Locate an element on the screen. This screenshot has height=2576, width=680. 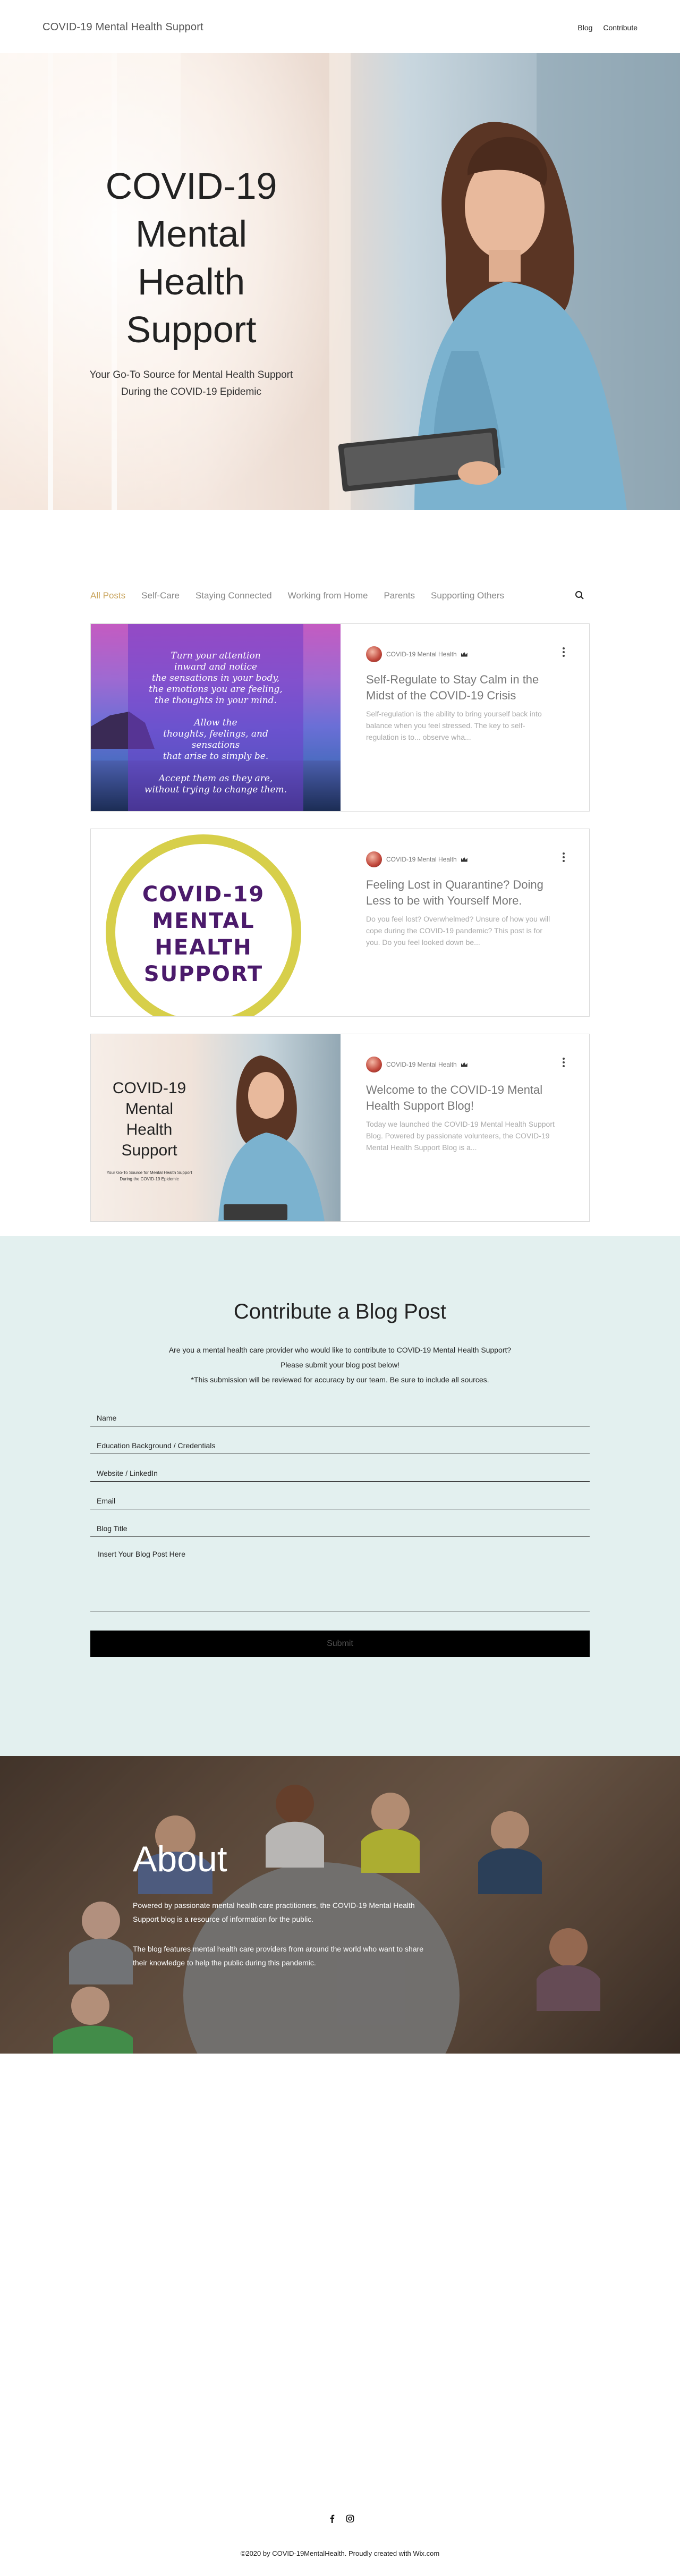
email-field: Email is located at coordinates (340, 1499).